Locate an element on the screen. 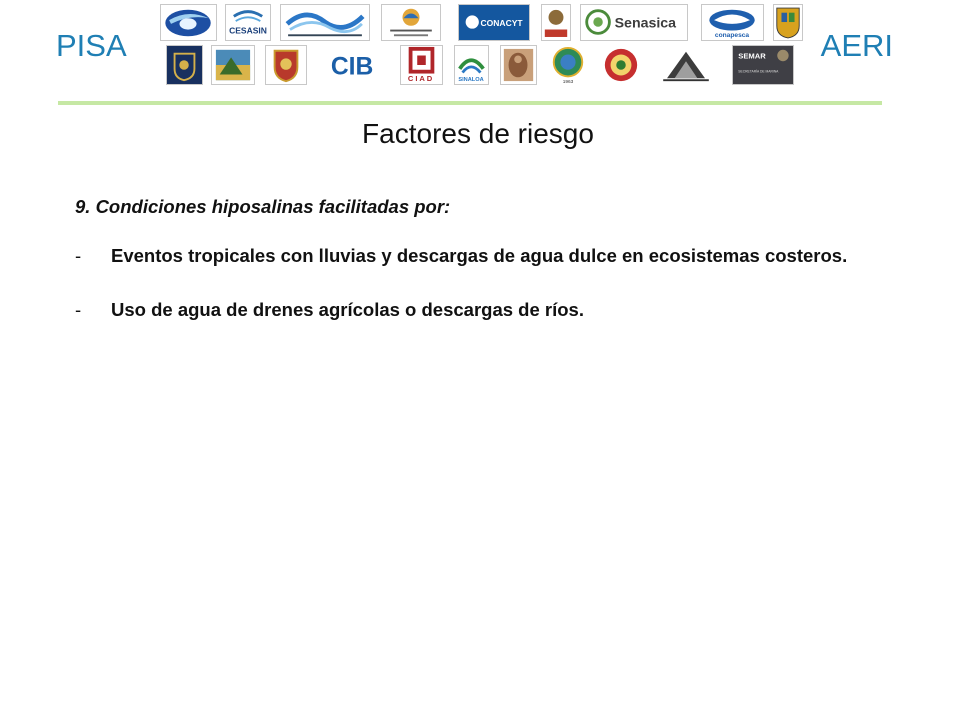  diagnostic-network-logo is located at coordinates (686, 65).